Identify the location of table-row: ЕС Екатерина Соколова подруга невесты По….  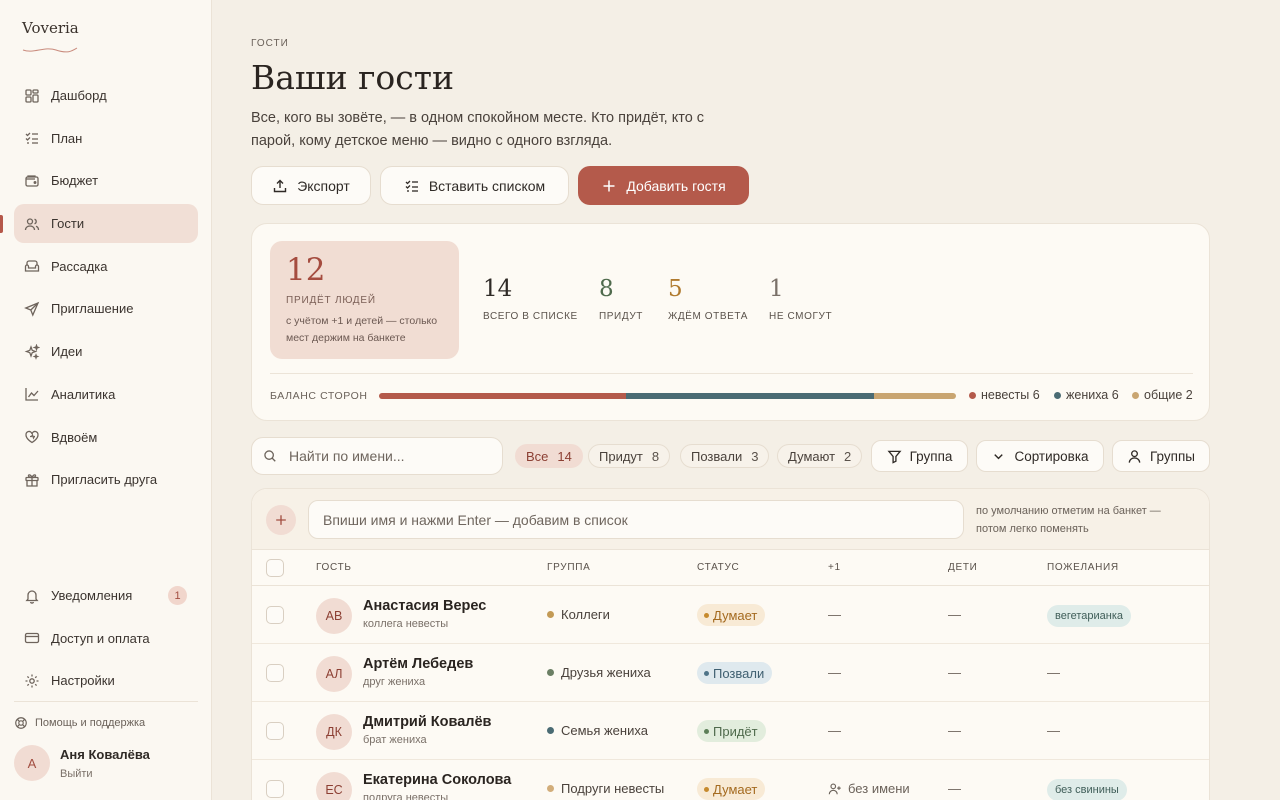
(730, 780).